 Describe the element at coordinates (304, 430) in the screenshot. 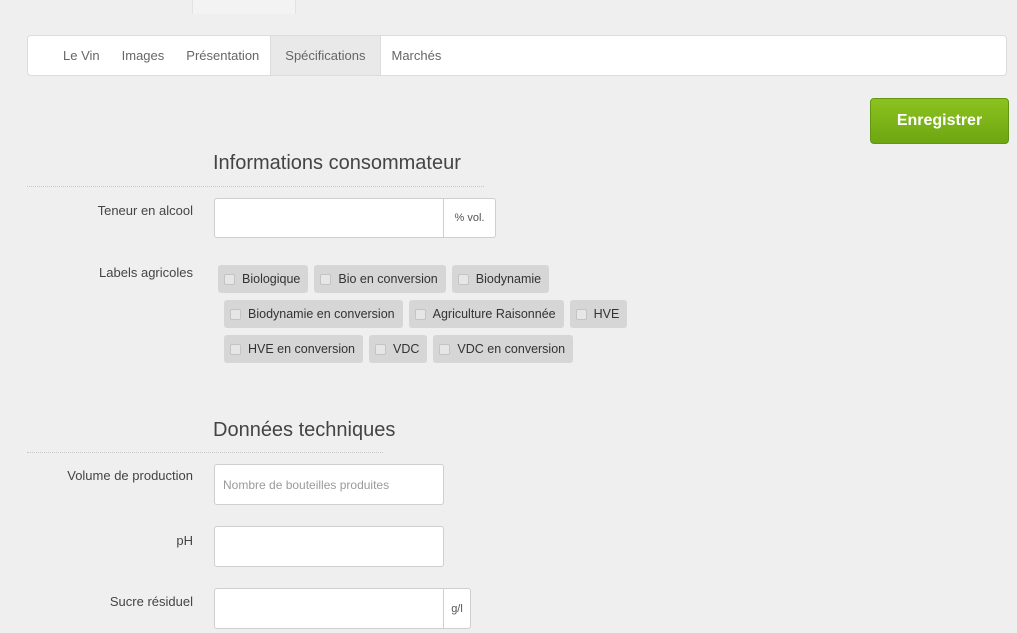

I see `technical-section-title: Données techniques` at that location.